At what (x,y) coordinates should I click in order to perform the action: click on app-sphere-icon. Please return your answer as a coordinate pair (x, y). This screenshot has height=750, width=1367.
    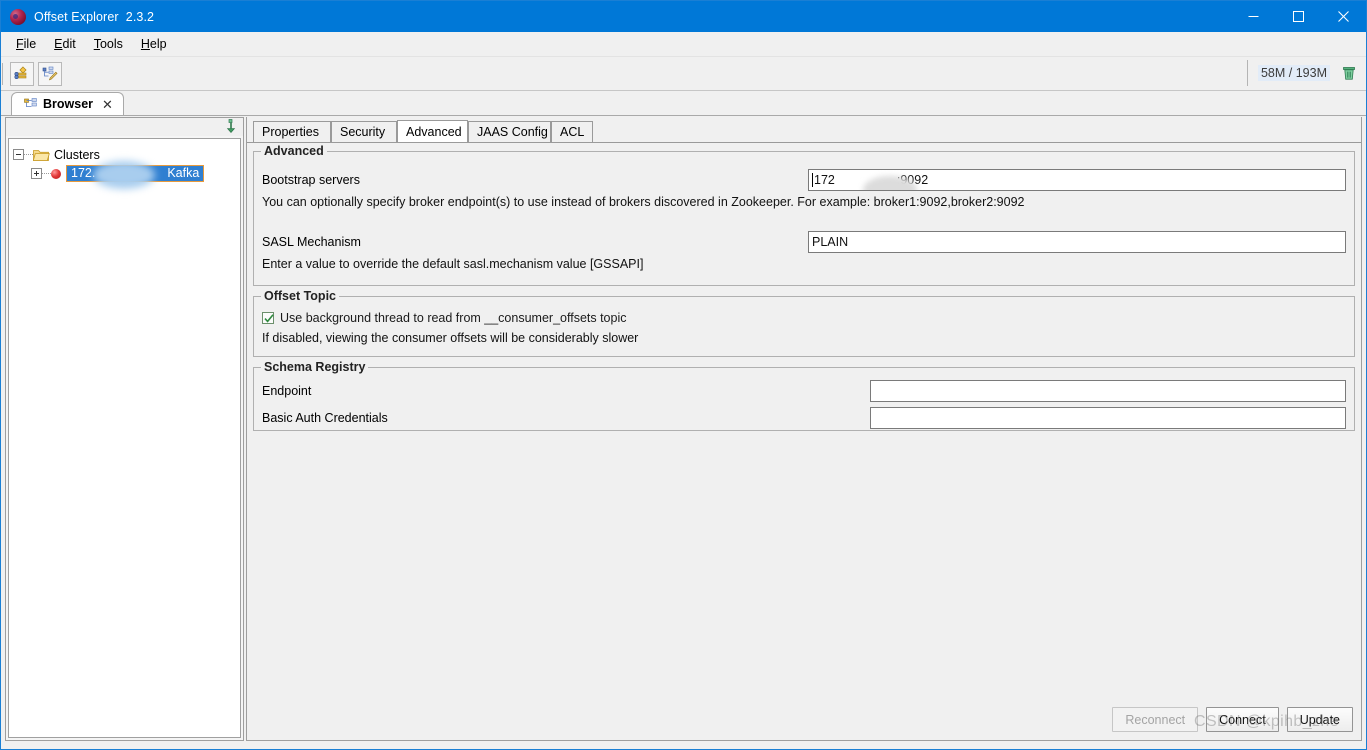
    Looking at the image, I should click on (18, 16).